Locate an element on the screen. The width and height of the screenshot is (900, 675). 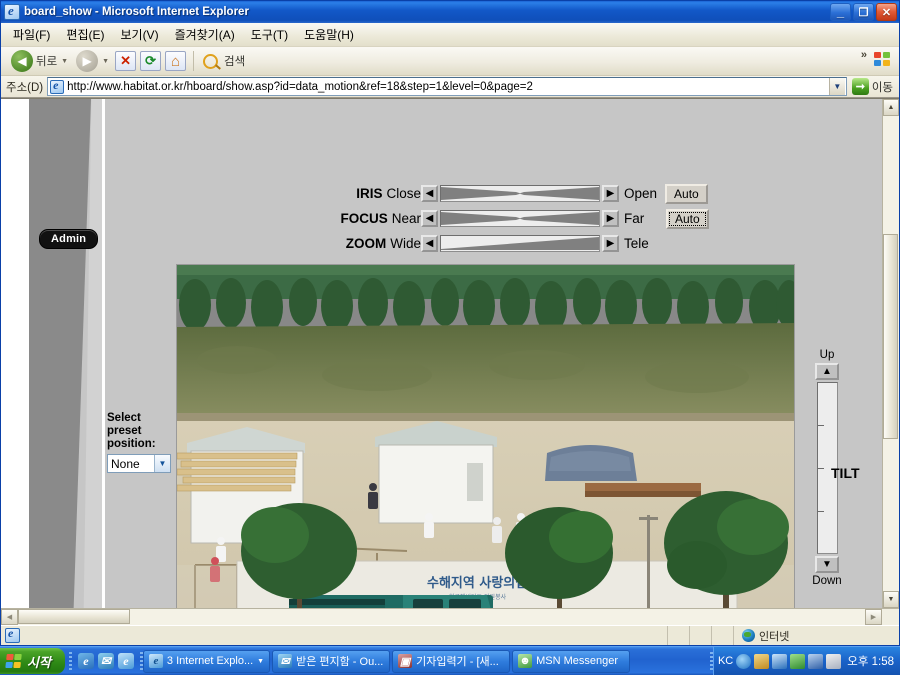
back-button: ◀ 뒤로 ▼ is located at coordinates (39, 61).